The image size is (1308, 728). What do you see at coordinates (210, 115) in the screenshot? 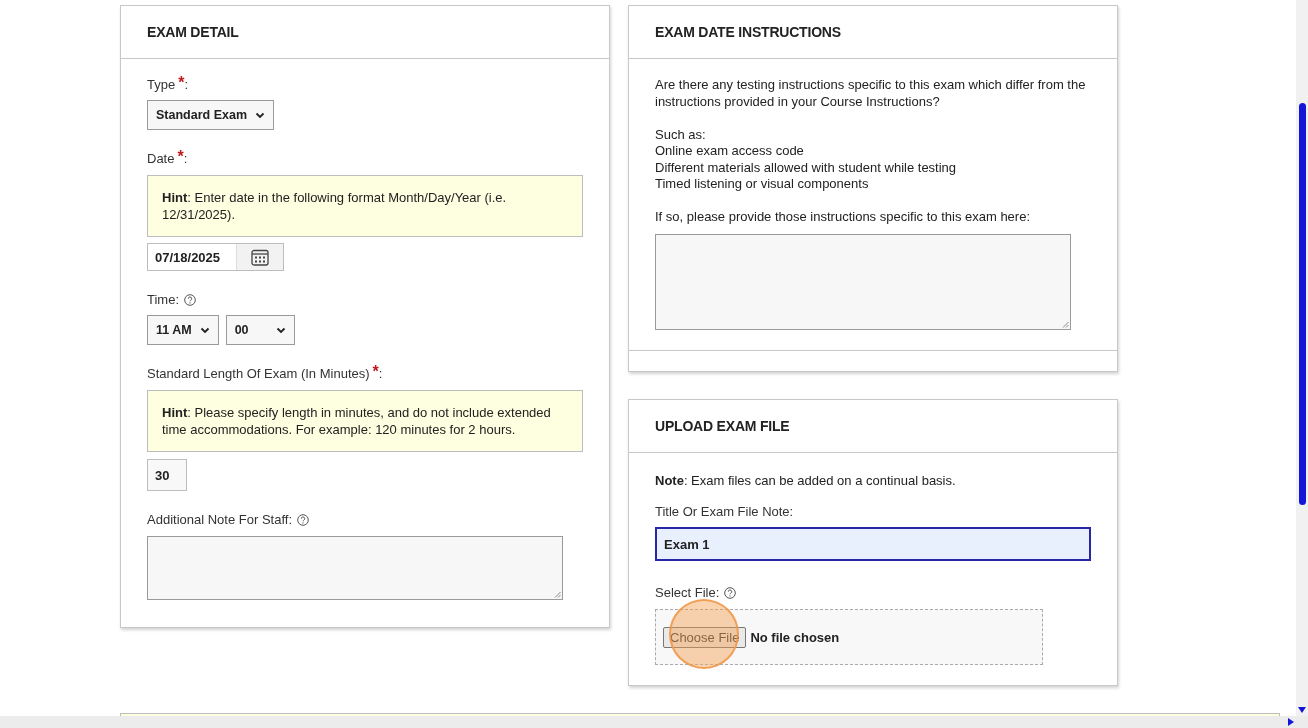
I see `type-select: Standard Exam` at bounding box center [210, 115].